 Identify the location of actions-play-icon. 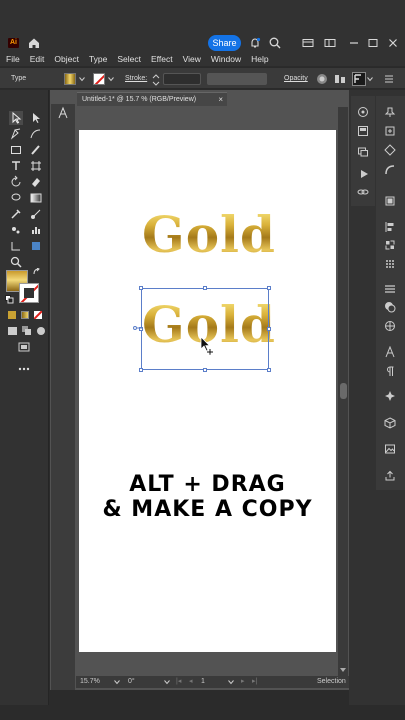
(364, 174).